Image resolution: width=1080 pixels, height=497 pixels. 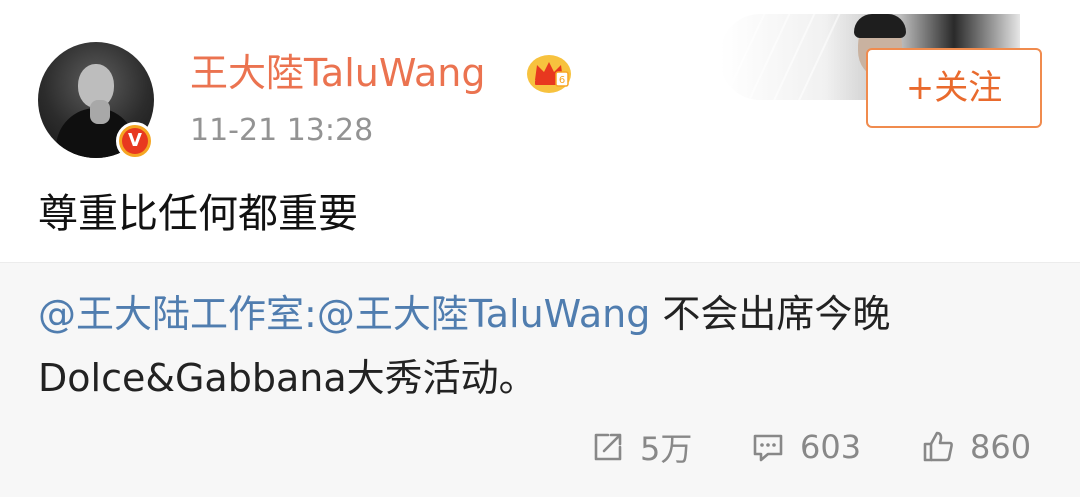 What do you see at coordinates (337, 73) in the screenshot?
I see `username: 王大陸TaluWang` at bounding box center [337, 73].